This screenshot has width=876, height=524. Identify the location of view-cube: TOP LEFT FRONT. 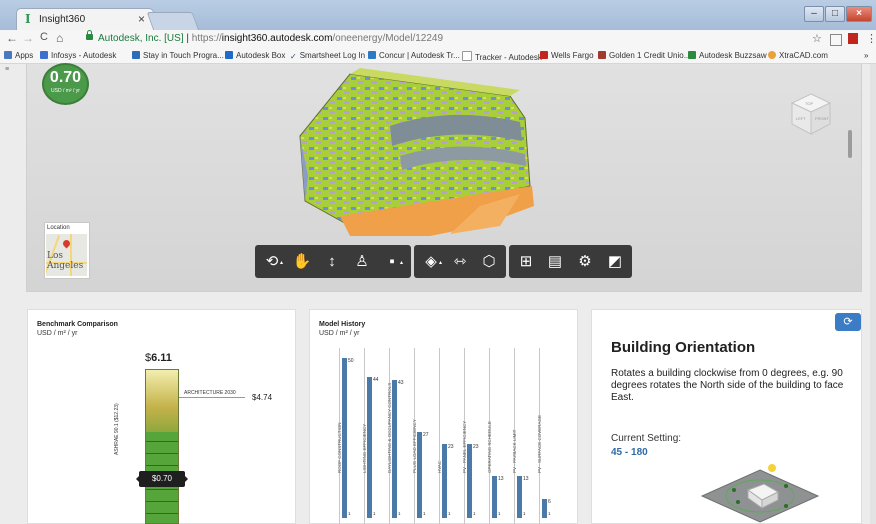
(811, 114).